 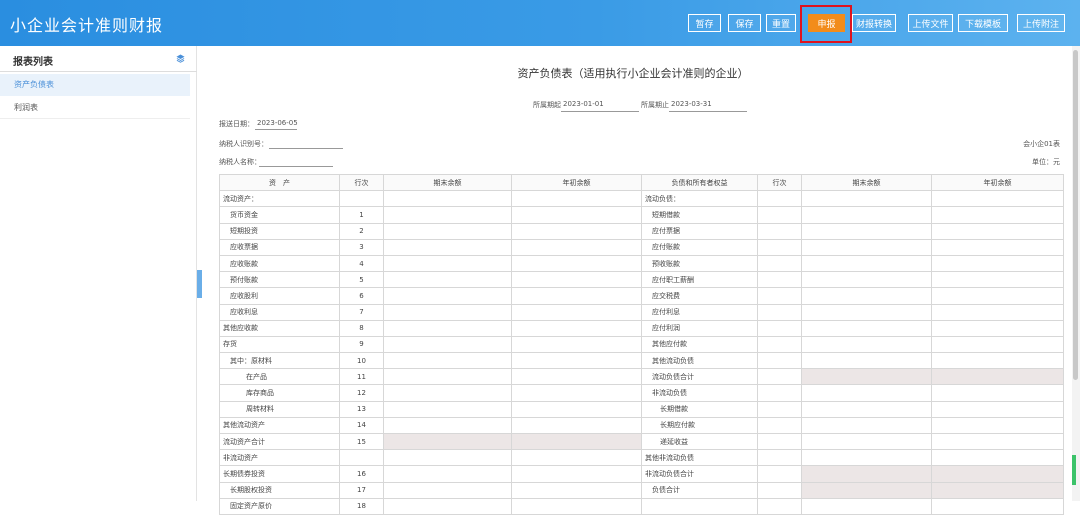 What do you see at coordinates (699, 393) in the screenshot?
I see `liability-item: 非流动负债` at bounding box center [699, 393].